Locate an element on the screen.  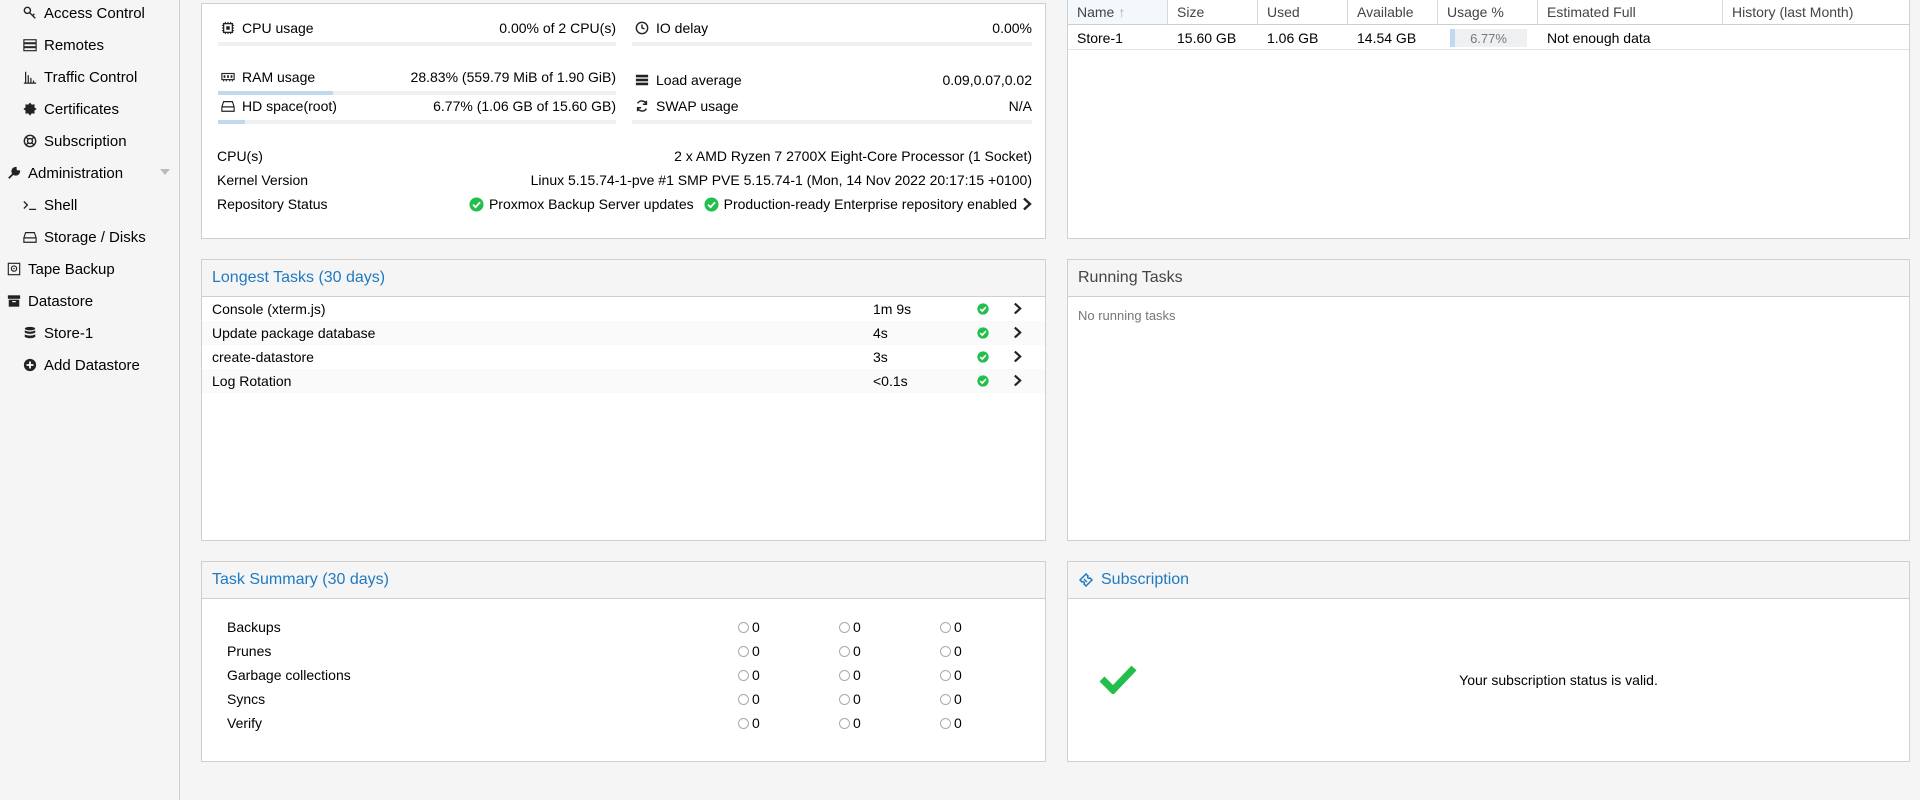
column-header-usage: Usage % is located at coordinates (1488, 12).